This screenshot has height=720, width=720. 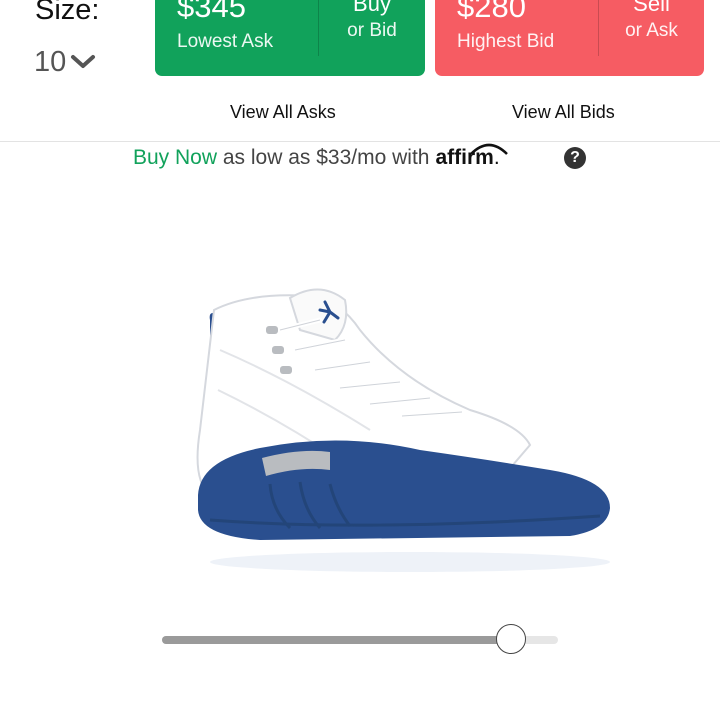 I want to click on buy-action: Buy or Bid, so click(x=372, y=38).